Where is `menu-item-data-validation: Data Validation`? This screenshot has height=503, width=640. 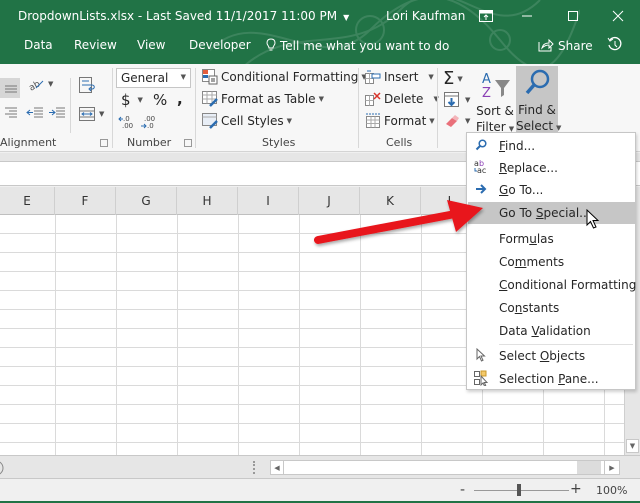 menu-item-data-validation: Data Validation is located at coordinates (551, 331).